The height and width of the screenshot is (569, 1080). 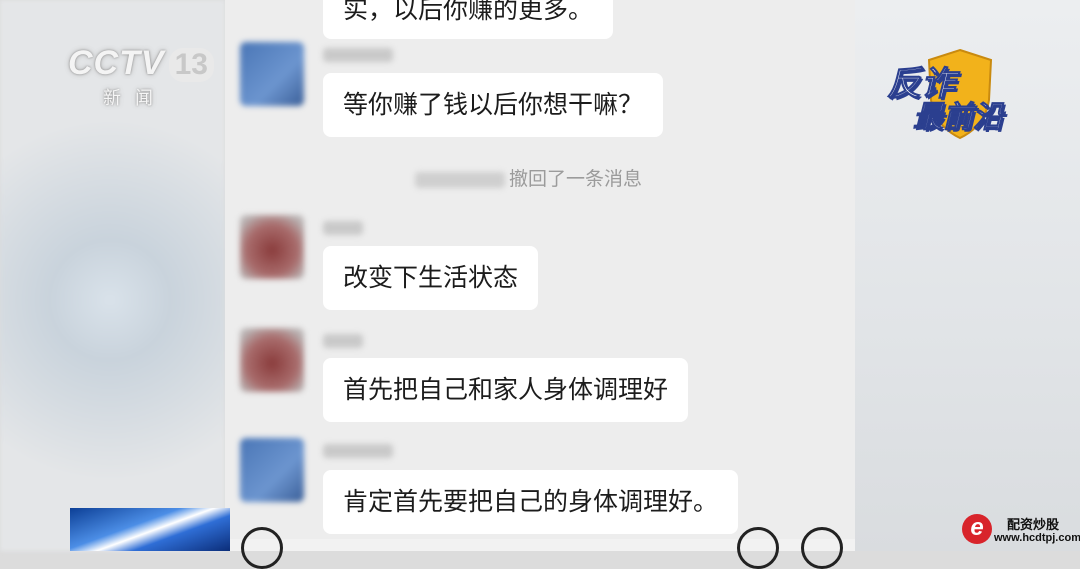 I want to click on watermark-url: www.hcdtpj.com, so click(x=1037, y=538).